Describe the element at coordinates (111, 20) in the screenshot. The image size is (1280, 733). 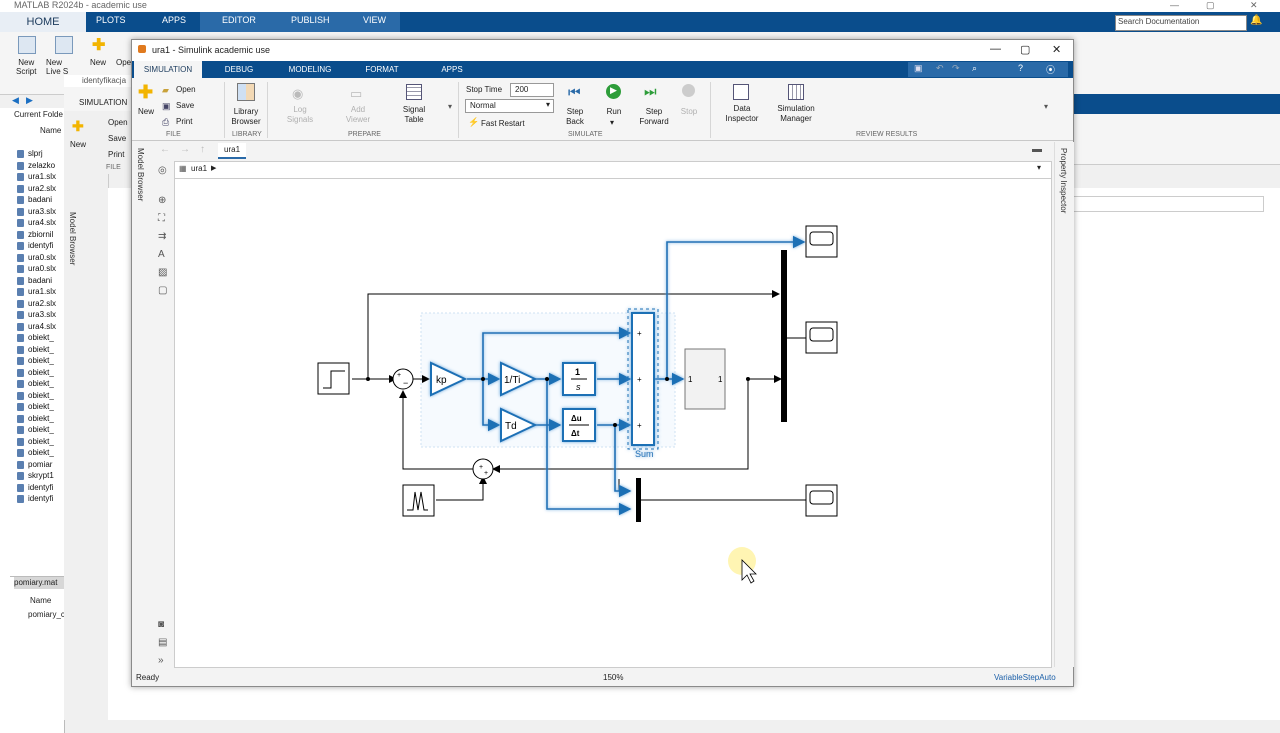
I see `tab-plots: PLOTS` at that location.